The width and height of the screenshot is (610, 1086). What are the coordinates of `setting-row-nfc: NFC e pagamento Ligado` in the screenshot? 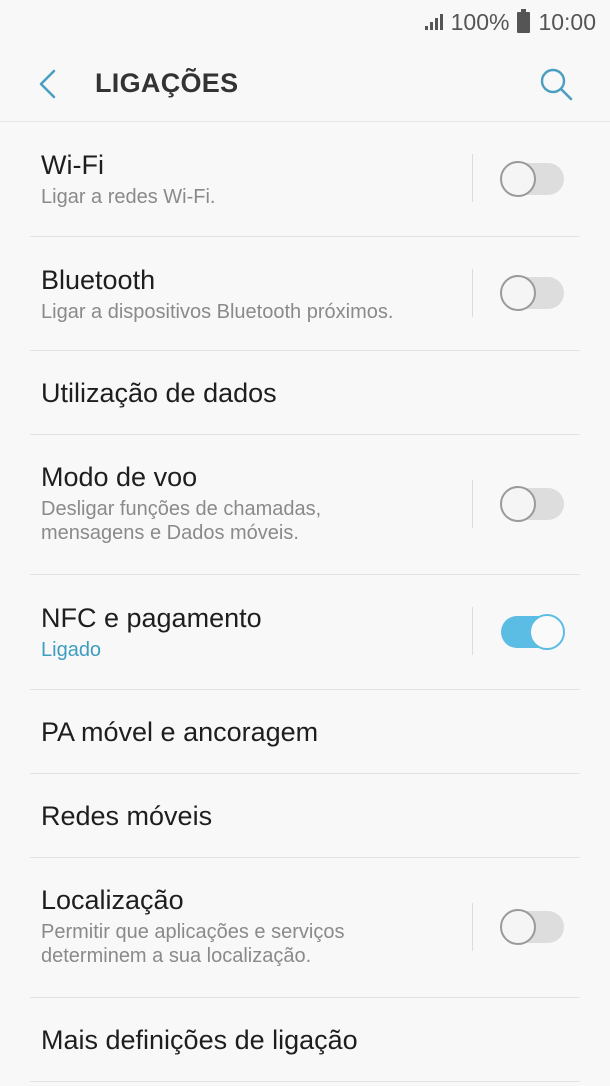 It's located at (305, 632).